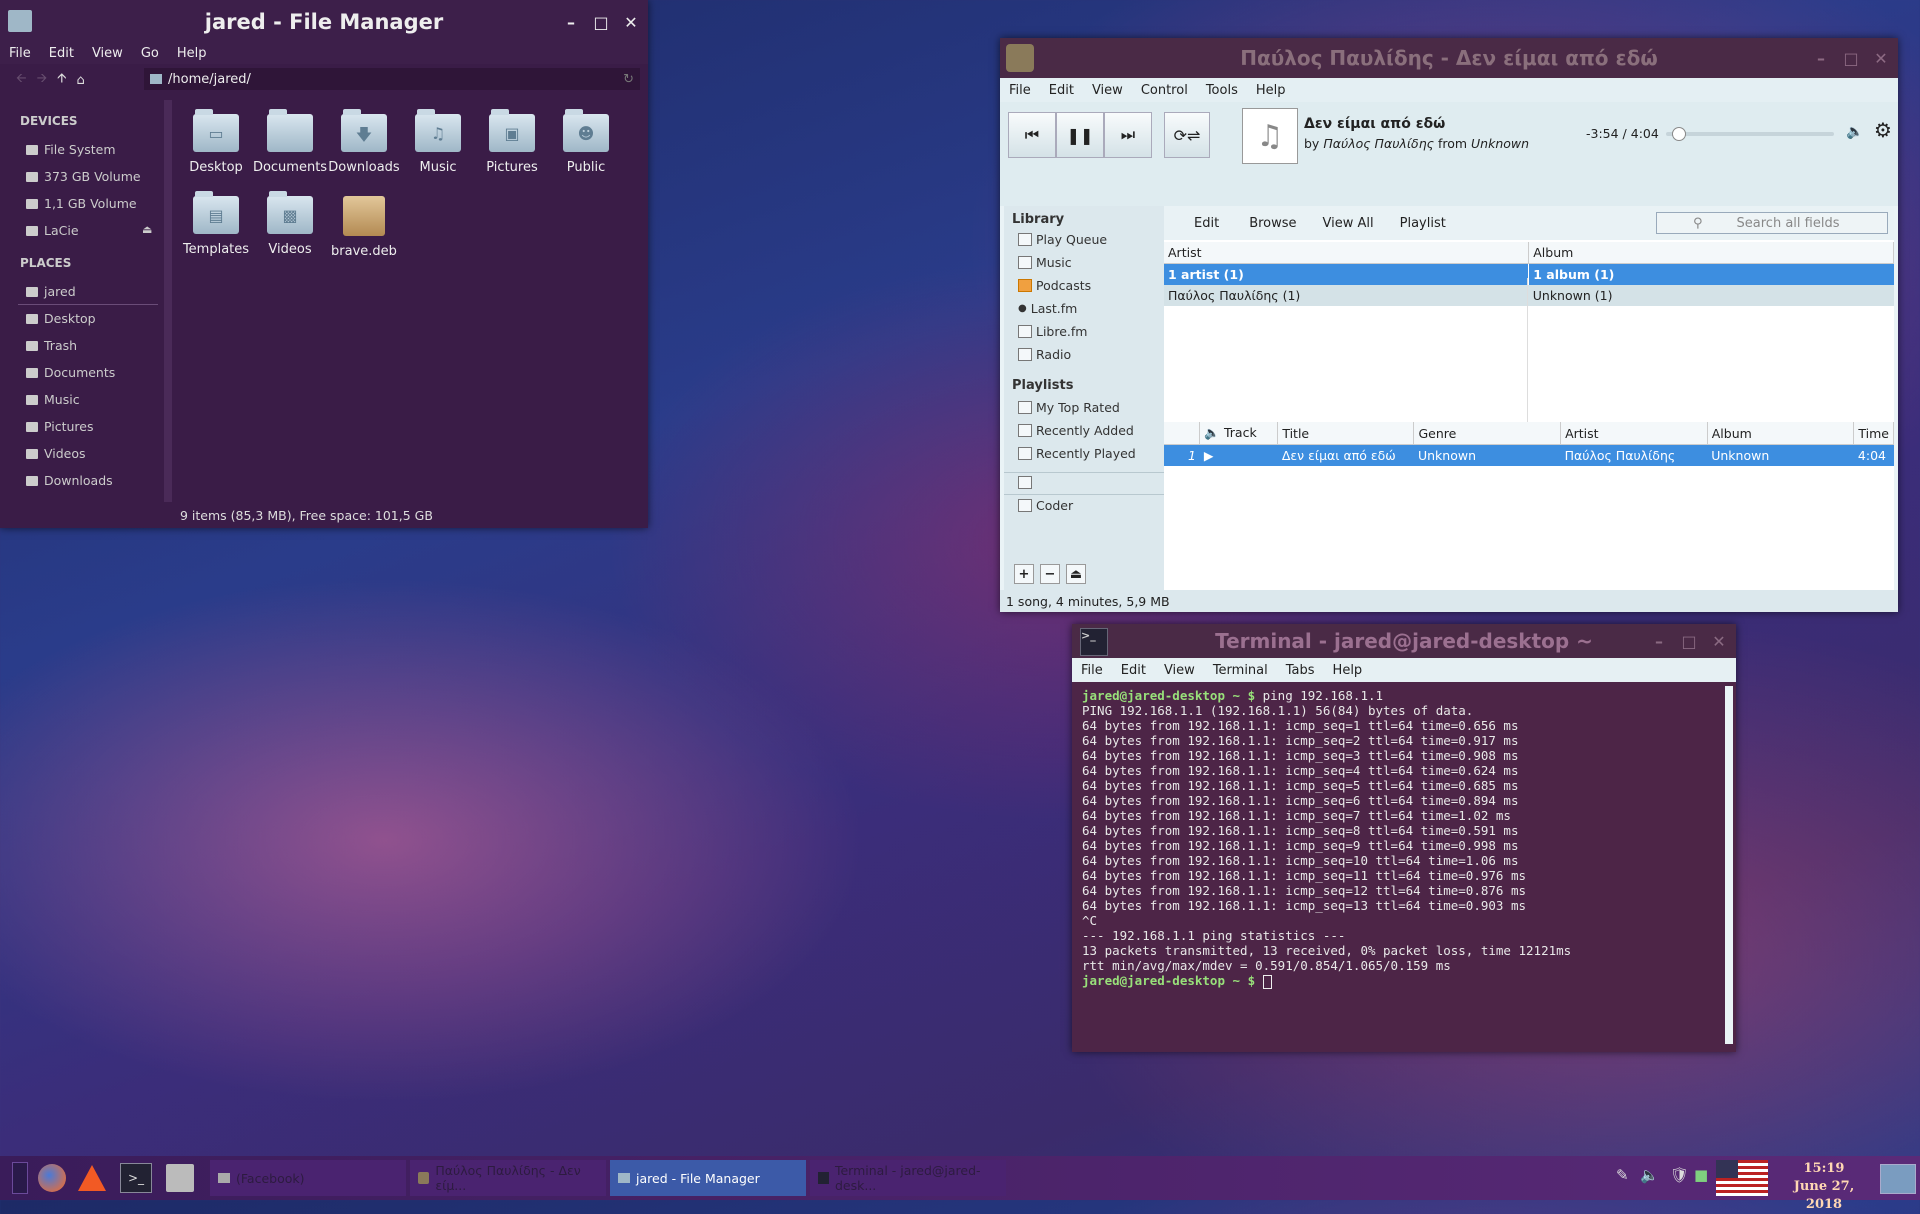 The height and width of the screenshot is (1214, 1920). I want to click on gear-icon: ⚙, so click(1883, 130).